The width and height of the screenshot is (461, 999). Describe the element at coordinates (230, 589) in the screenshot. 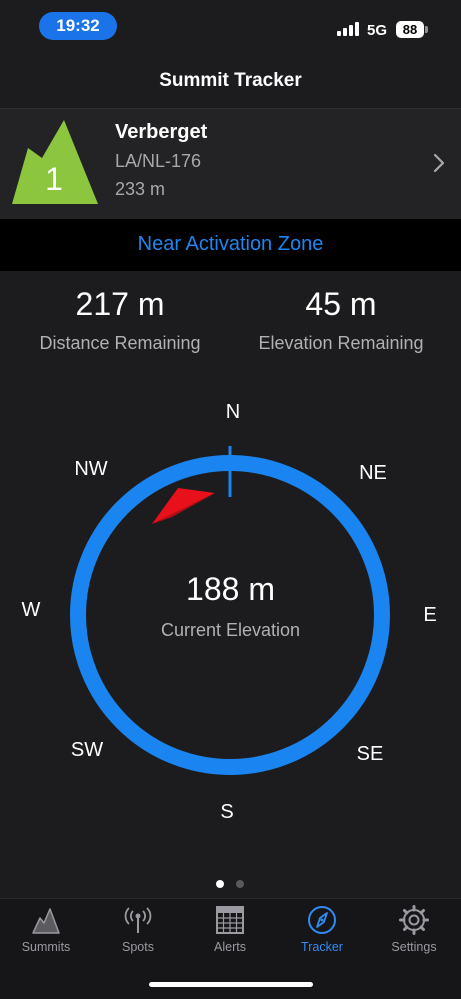

I see `current-elevation-value: 188 m` at that location.